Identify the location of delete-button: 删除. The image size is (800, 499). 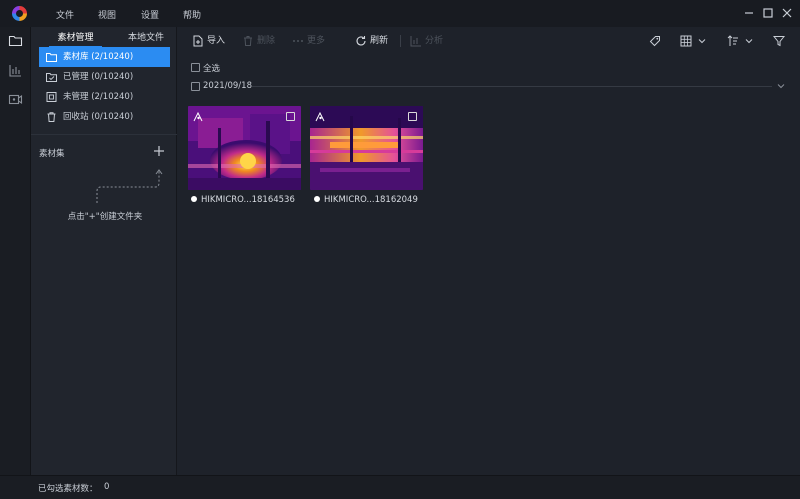
(258, 41).